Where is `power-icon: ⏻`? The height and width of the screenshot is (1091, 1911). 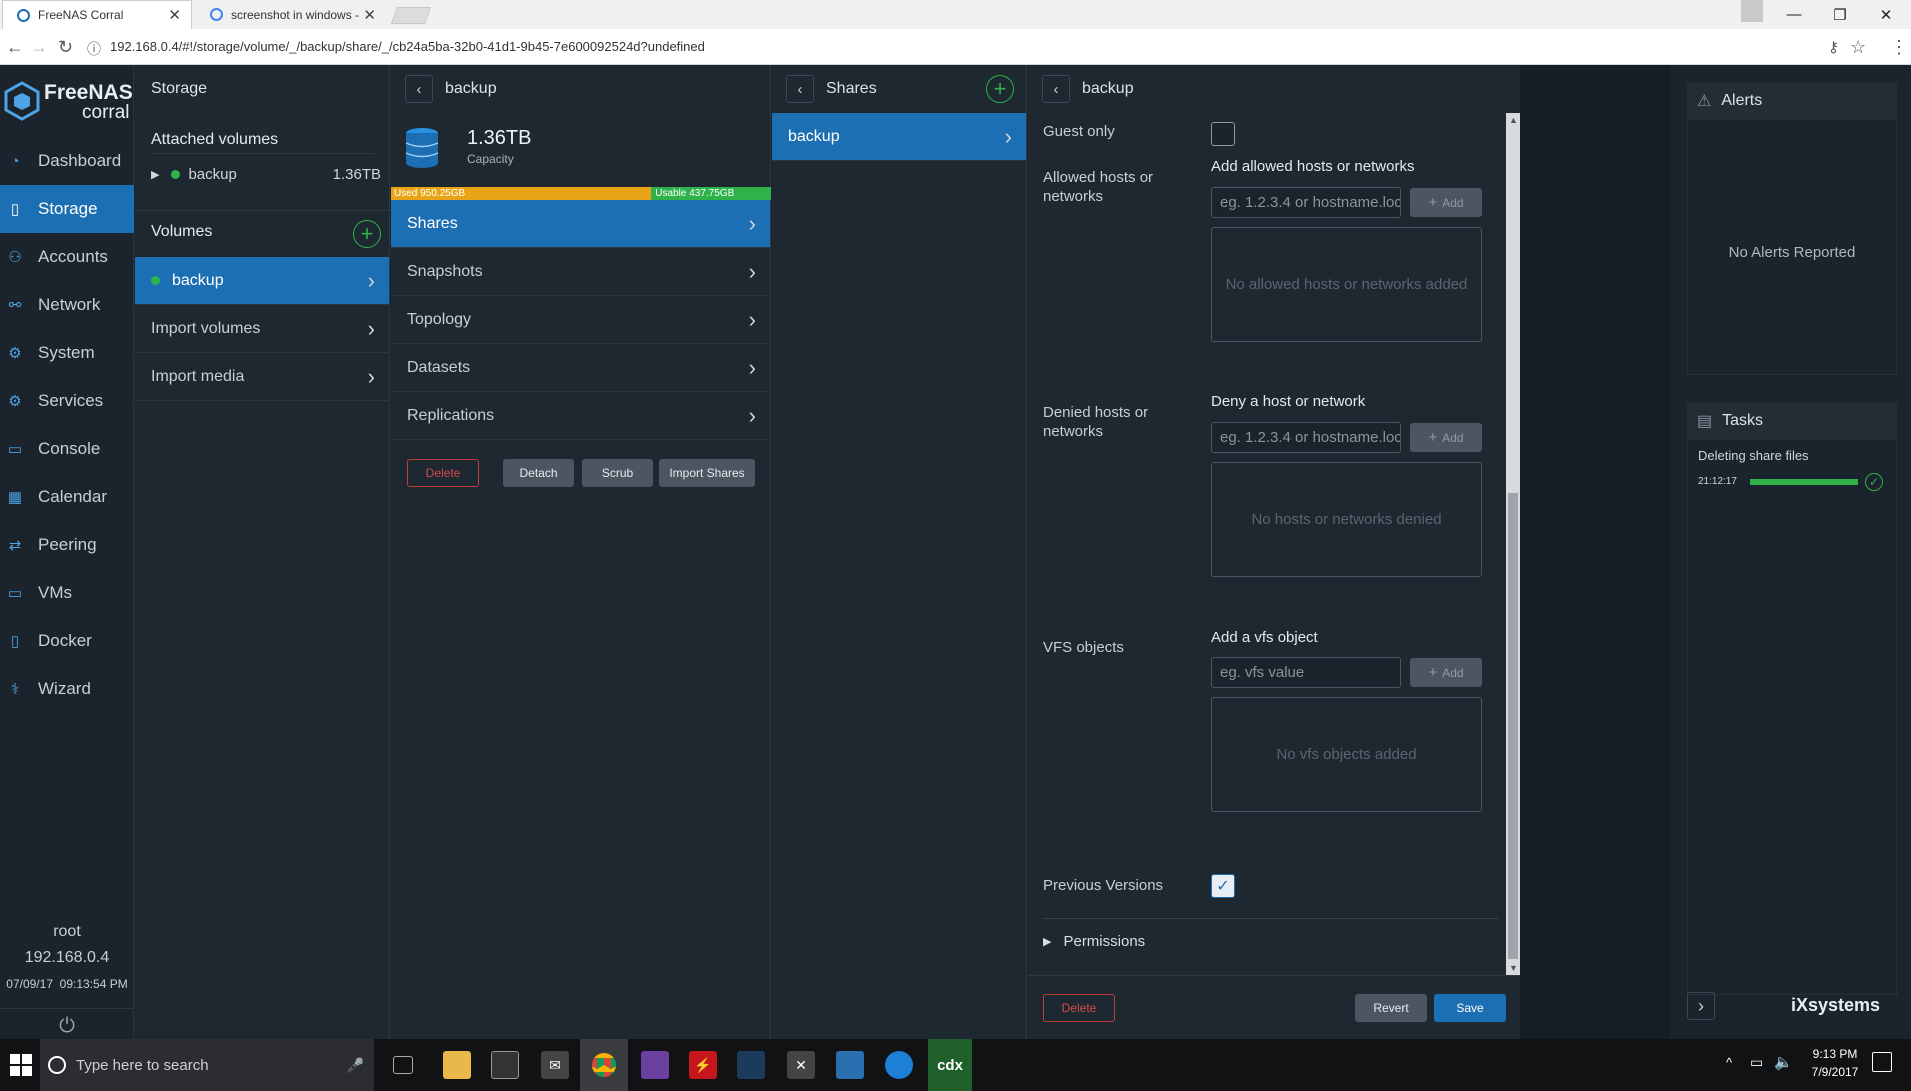 power-icon: ⏻ is located at coordinates (67, 1026).